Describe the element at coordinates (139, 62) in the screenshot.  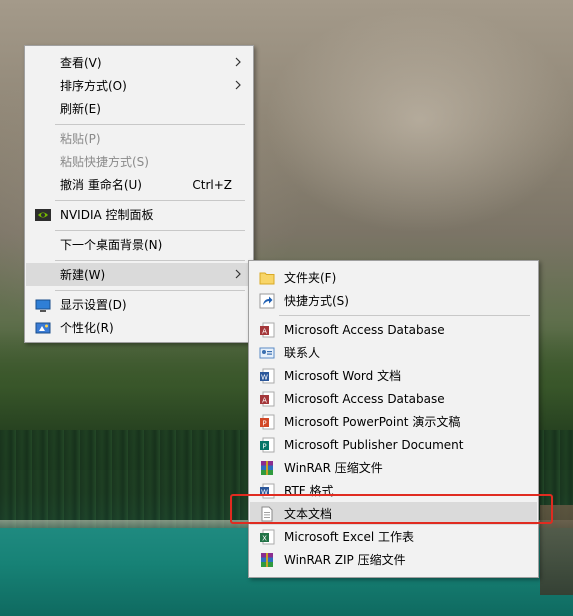
I see `menu-item-view: 查看(V)` at that location.